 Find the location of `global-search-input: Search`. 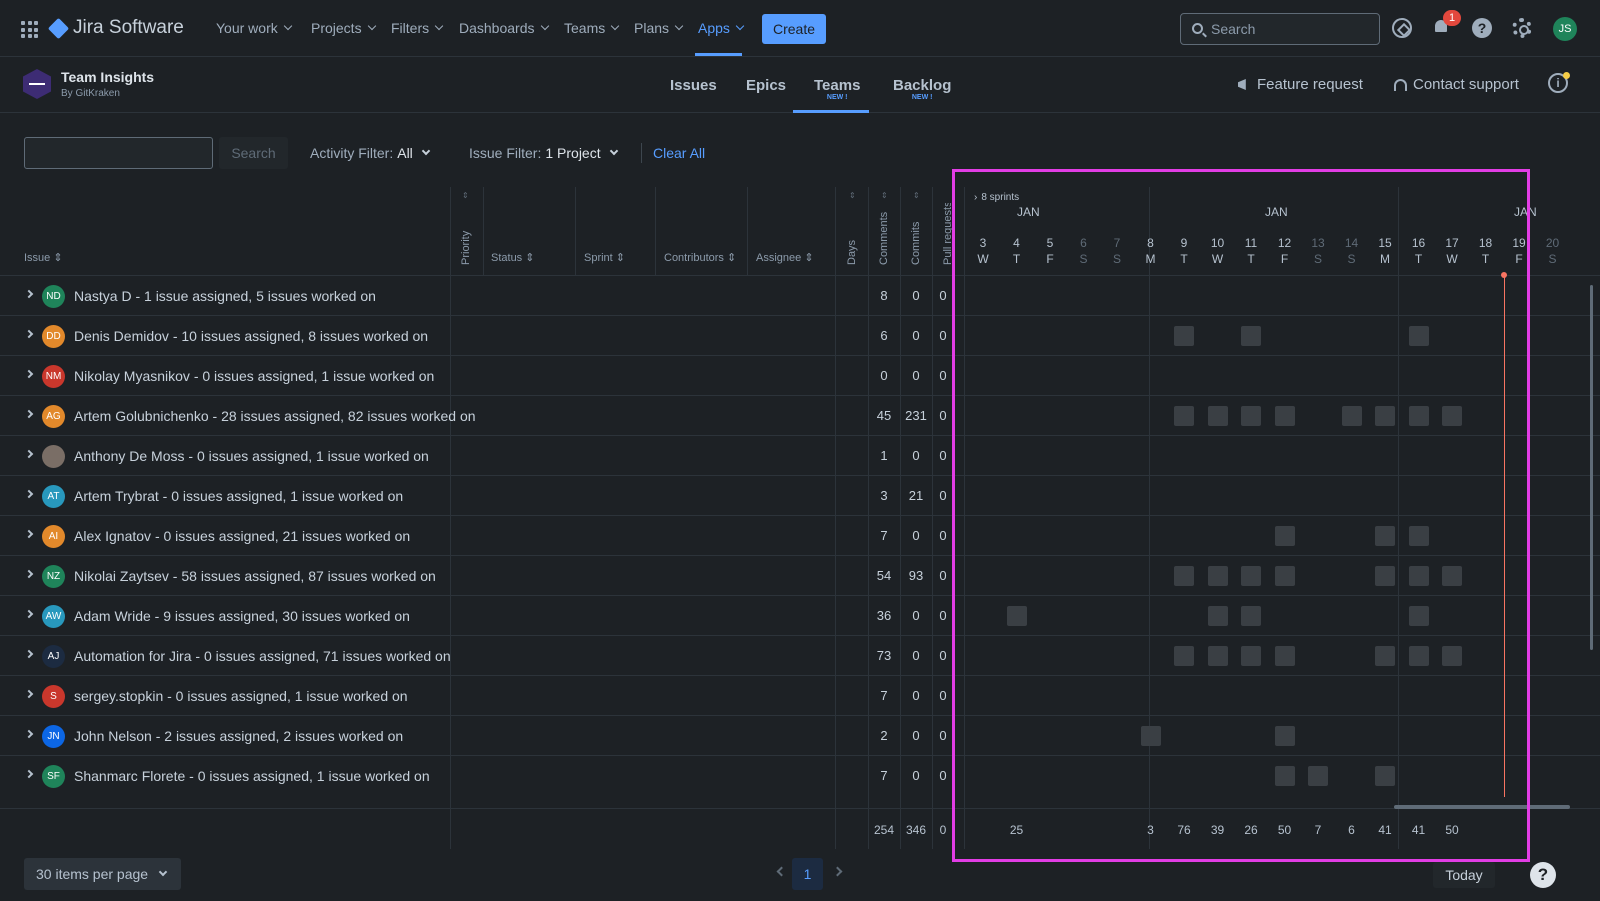

global-search-input: Search is located at coordinates (1280, 29).